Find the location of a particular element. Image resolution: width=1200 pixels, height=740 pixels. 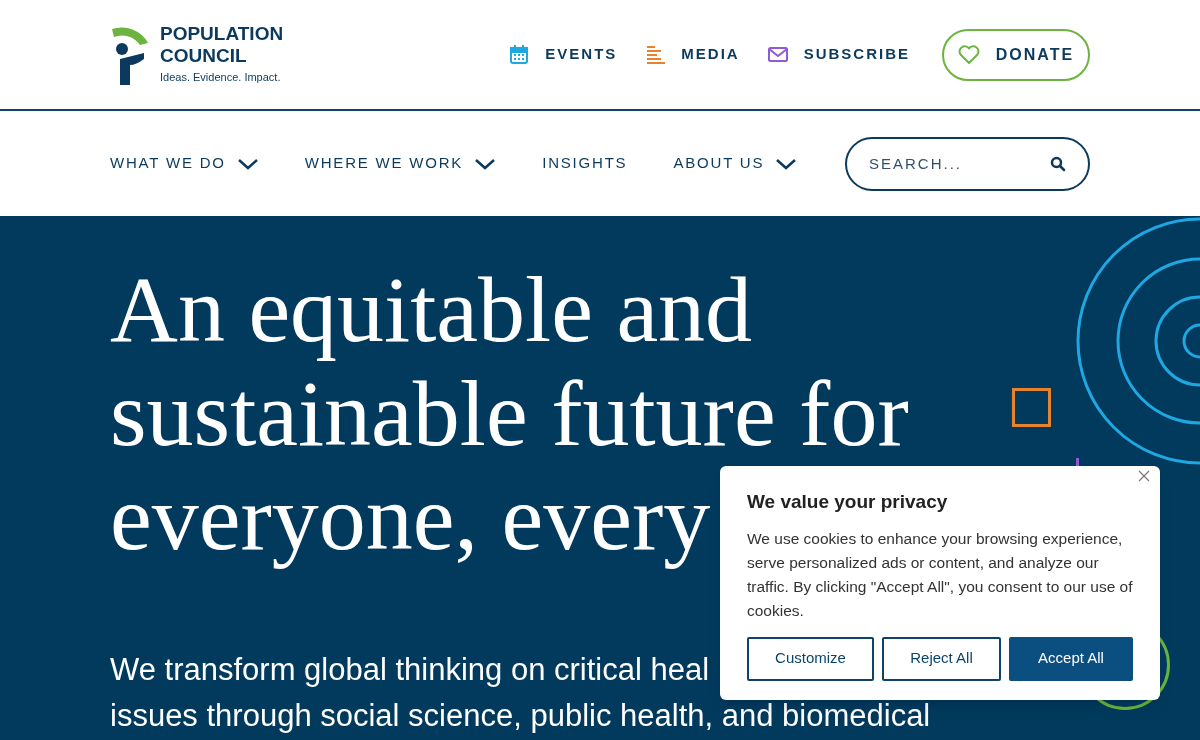

logo-tagline: Ideas. Evidence. Impact. is located at coordinates (221, 78).